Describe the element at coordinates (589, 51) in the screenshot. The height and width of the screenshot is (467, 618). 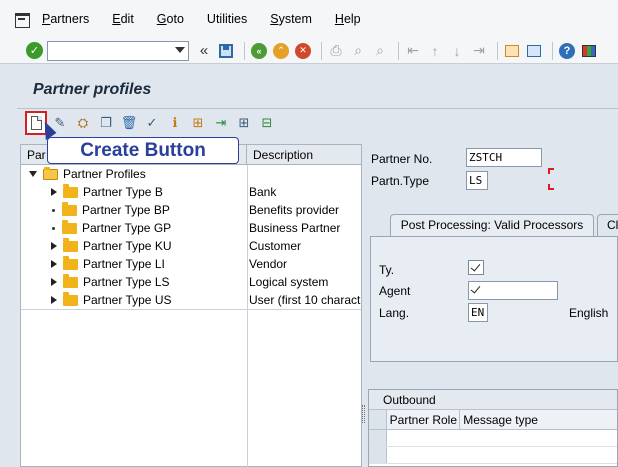
I see `customize-layout-icon` at that location.